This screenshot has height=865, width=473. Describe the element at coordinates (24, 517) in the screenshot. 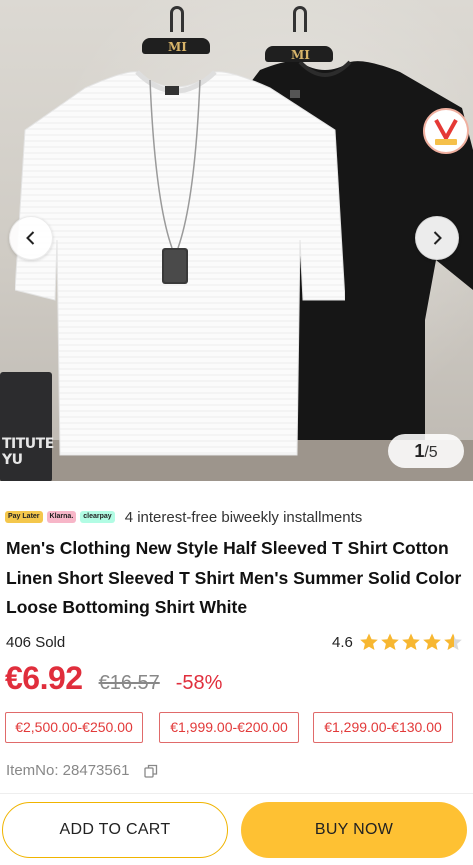

I see `paylater-logo: Pay Later` at that location.